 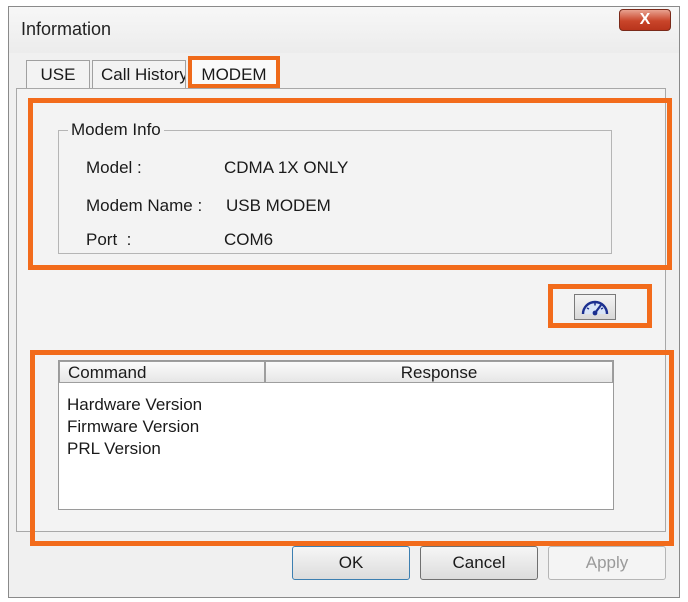 What do you see at coordinates (66, 29) in the screenshot?
I see `window-title: Information` at bounding box center [66, 29].